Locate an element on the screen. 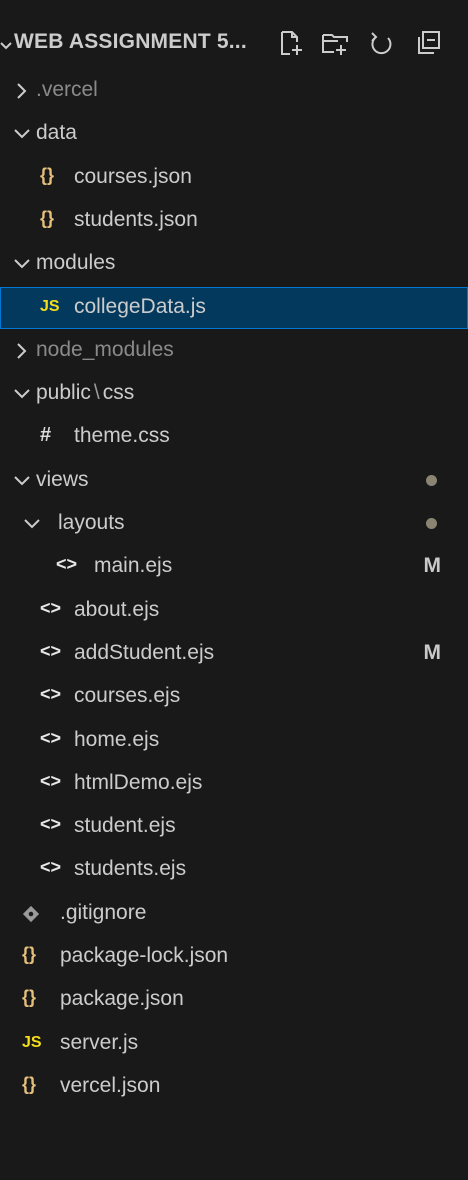  tree-item-label: .gitignore is located at coordinates (103, 912).